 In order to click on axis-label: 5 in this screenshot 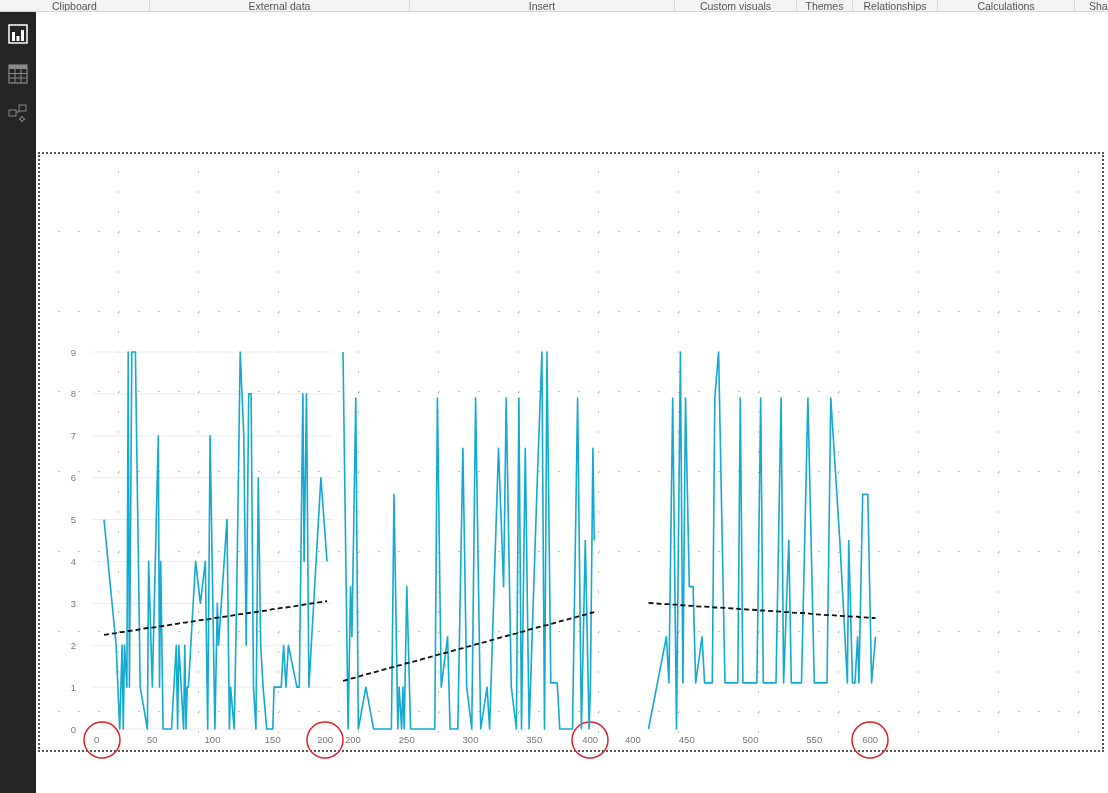, I will do `click(73, 520)`.